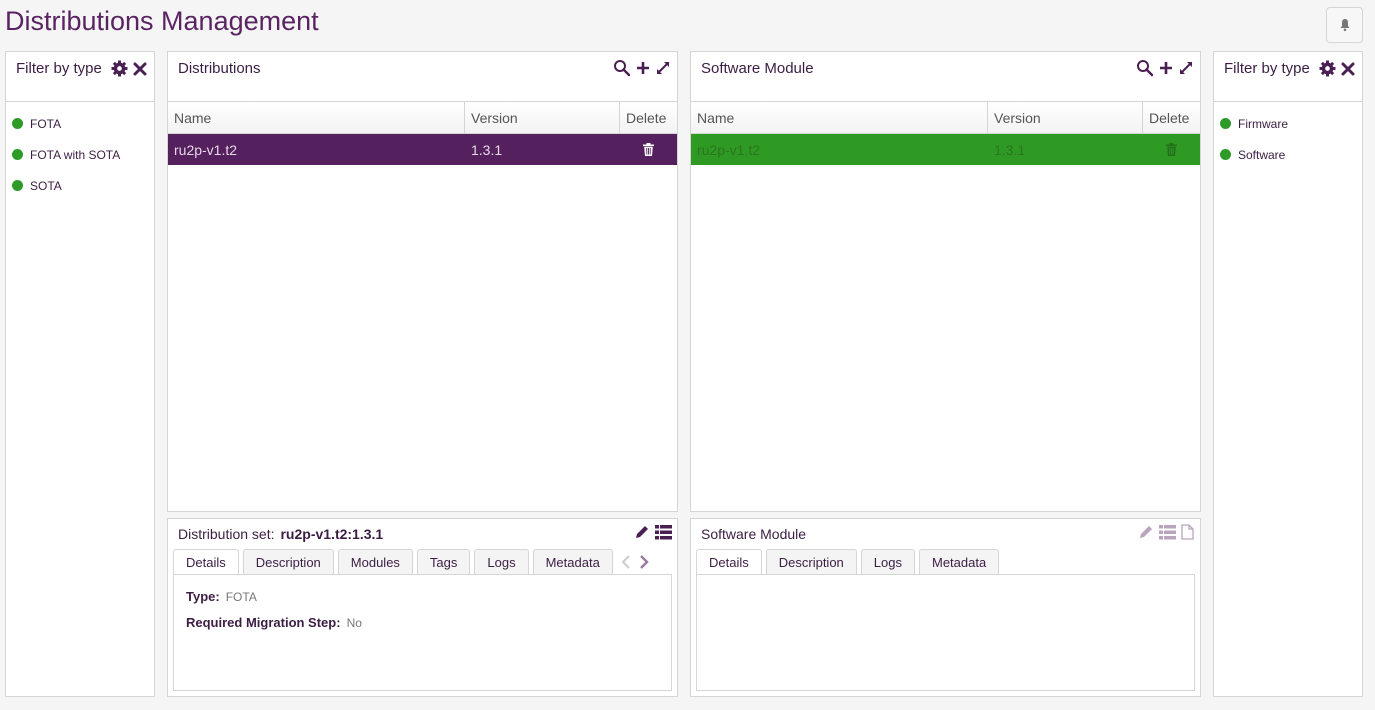 The height and width of the screenshot is (710, 1375). Describe the element at coordinates (428, 596) in the screenshot. I see `type-field: Type: FOTA` at that location.